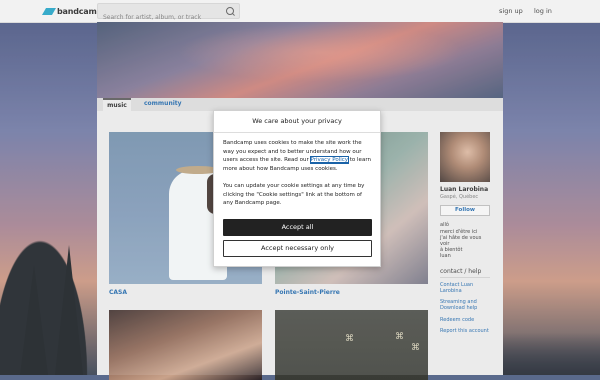 This screenshot has height=380, width=600. What do you see at coordinates (297, 227) in the screenshot?
I see `accept-all-button: Accept all` at bounding box center [297, 227].